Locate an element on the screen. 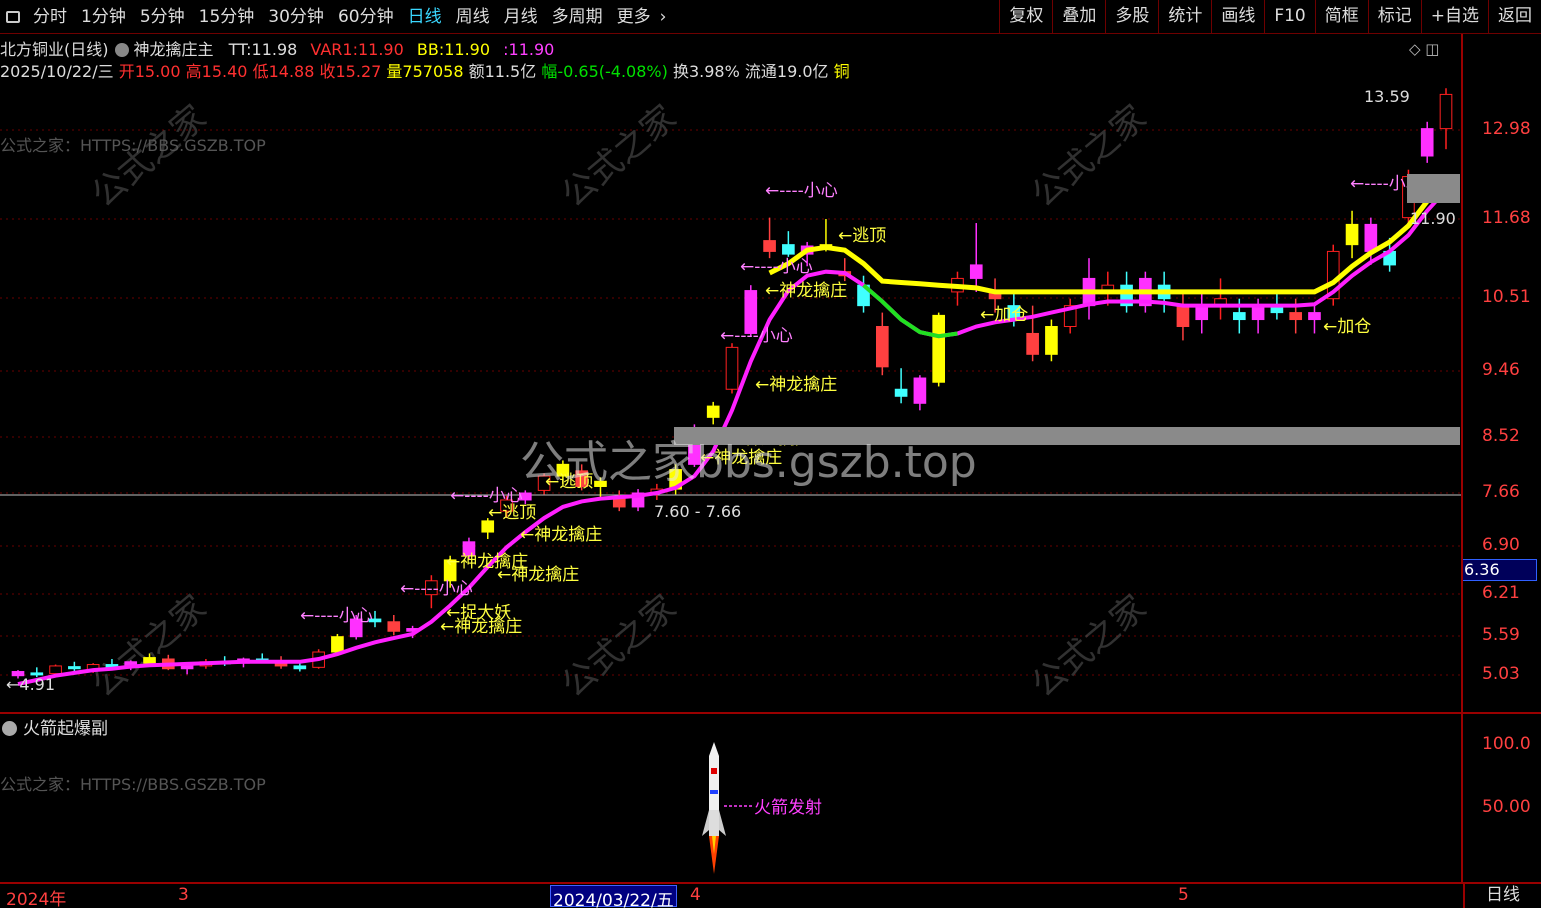  change-label: 幅 is located at coordinates (549, 71).